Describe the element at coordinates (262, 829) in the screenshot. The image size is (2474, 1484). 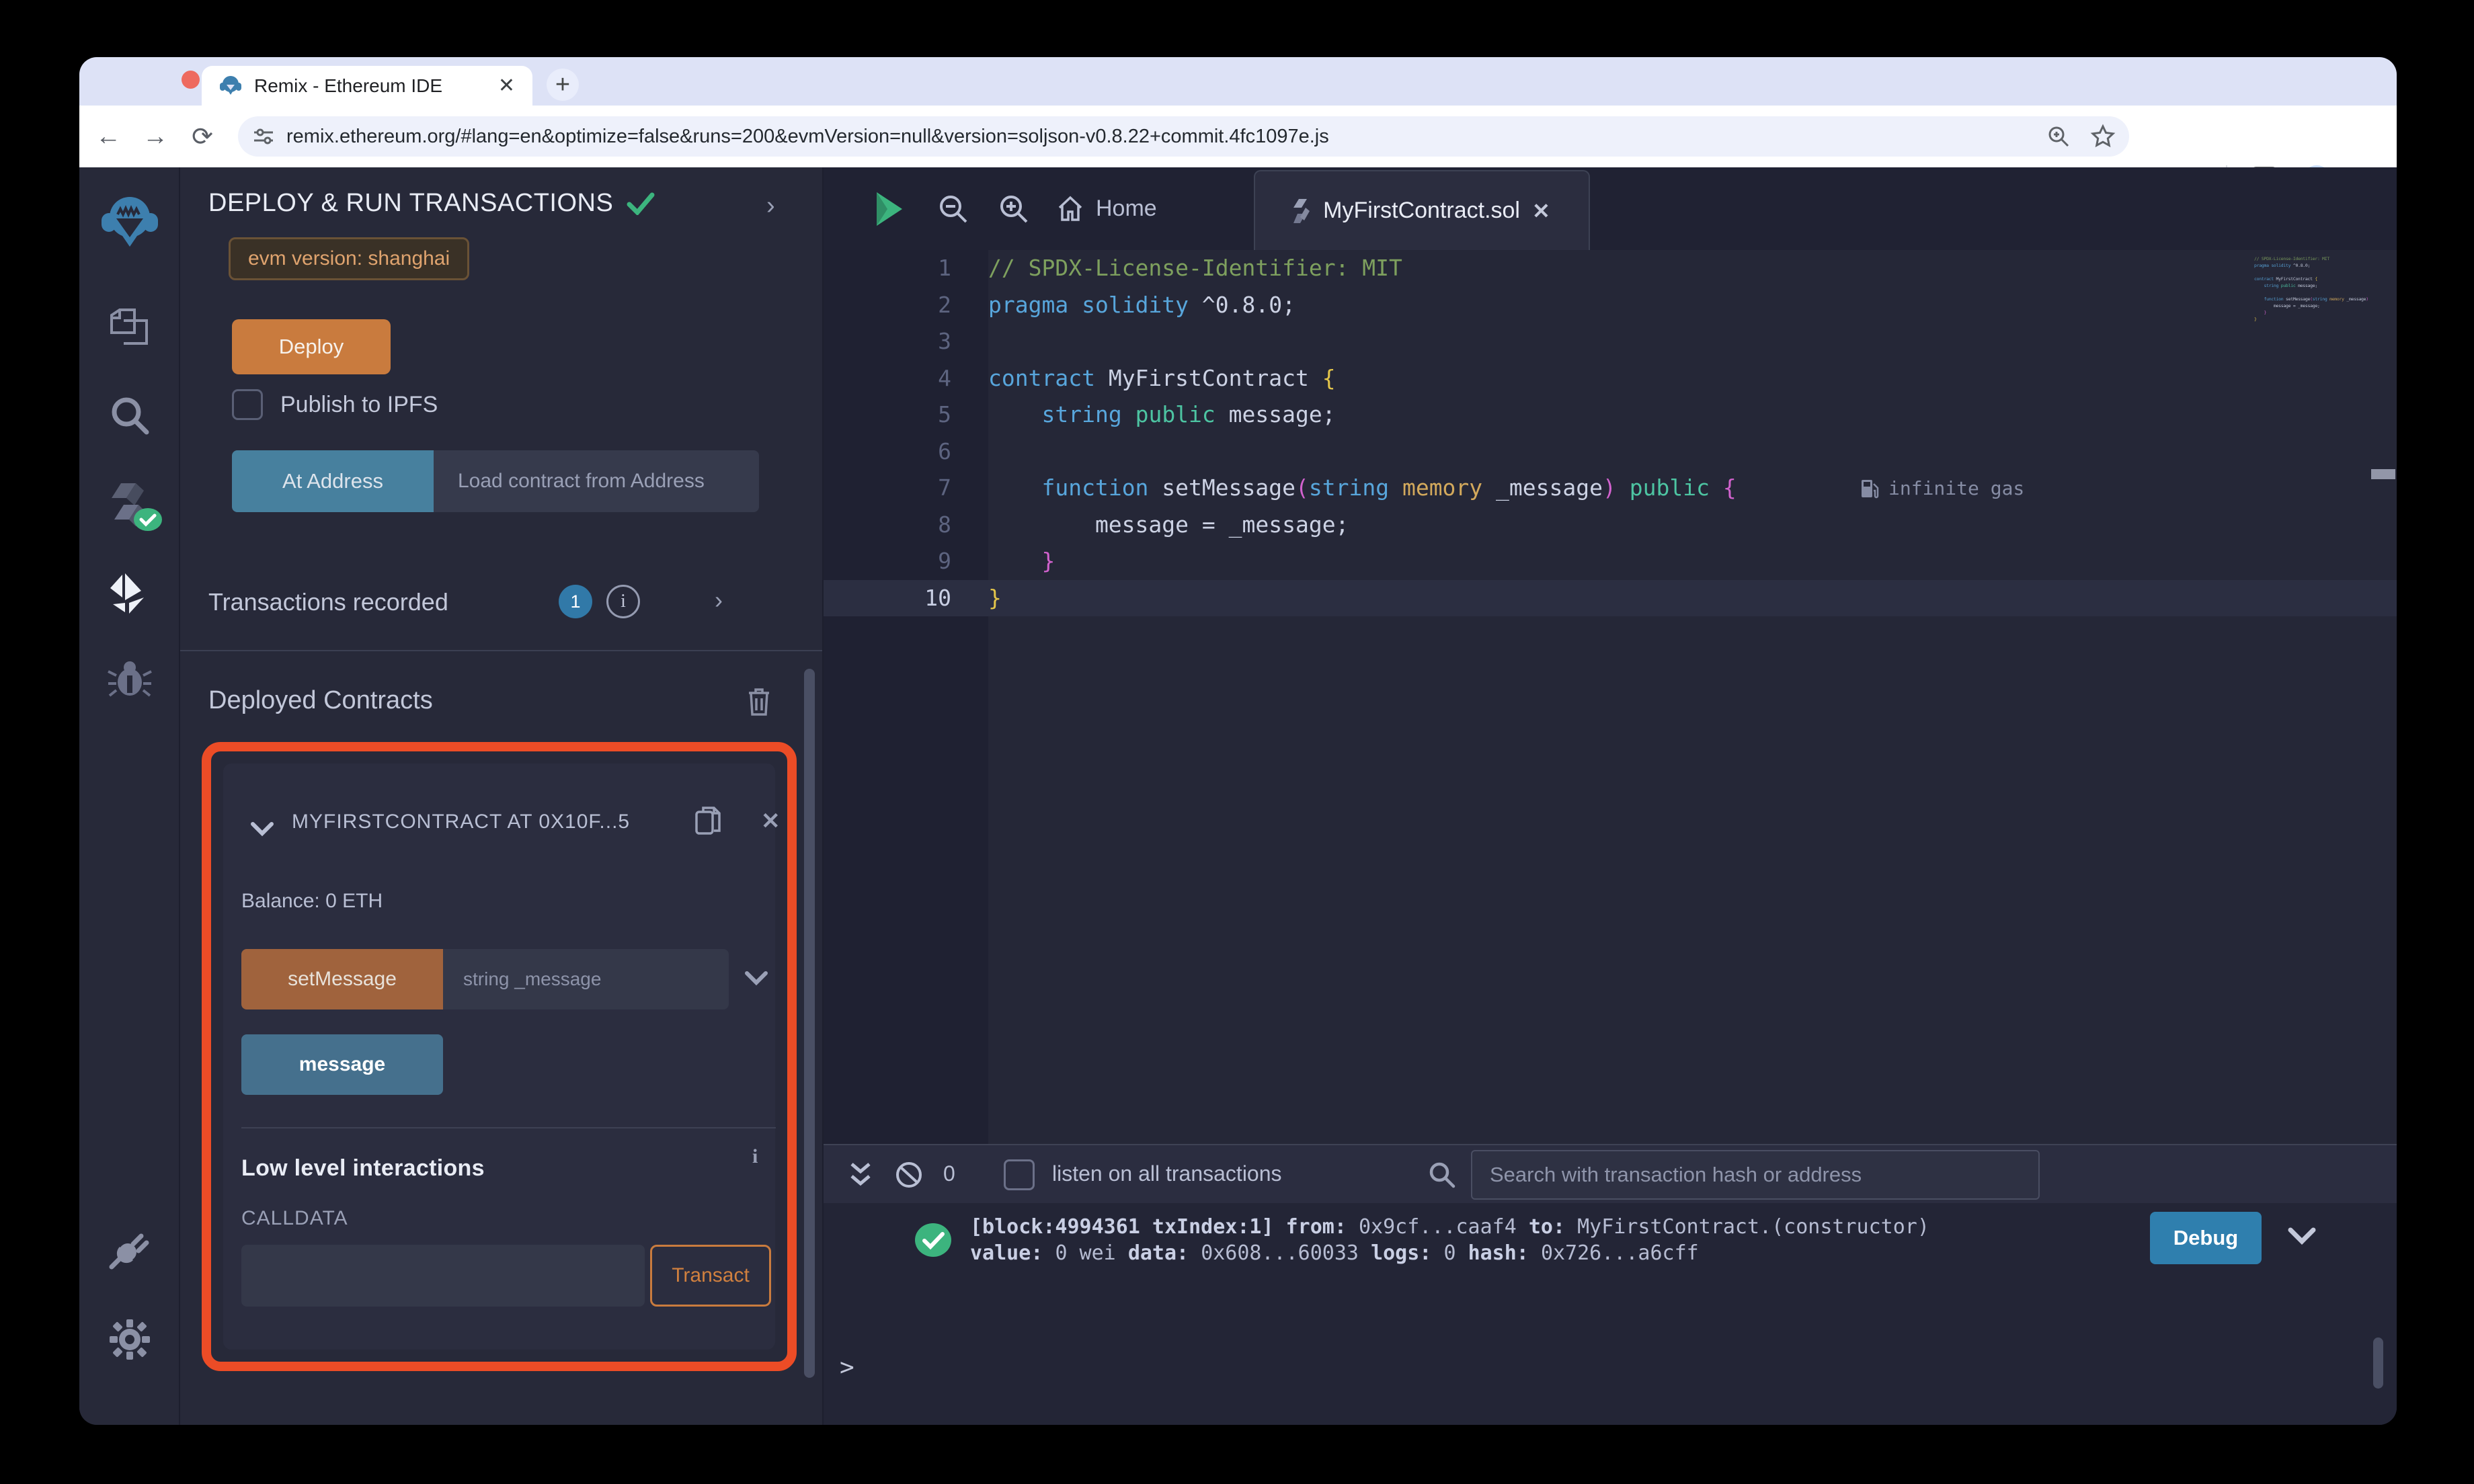
I see `contract-collapse-chevron-icon` at that location.